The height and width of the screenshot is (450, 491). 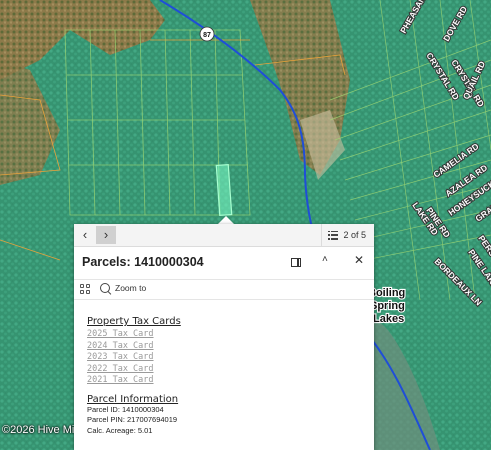 What do you see at coordinates (133, 399) in the screenshot?
I see `parcel-info-heading: Parcel Information` at bounding box center [133, 399].